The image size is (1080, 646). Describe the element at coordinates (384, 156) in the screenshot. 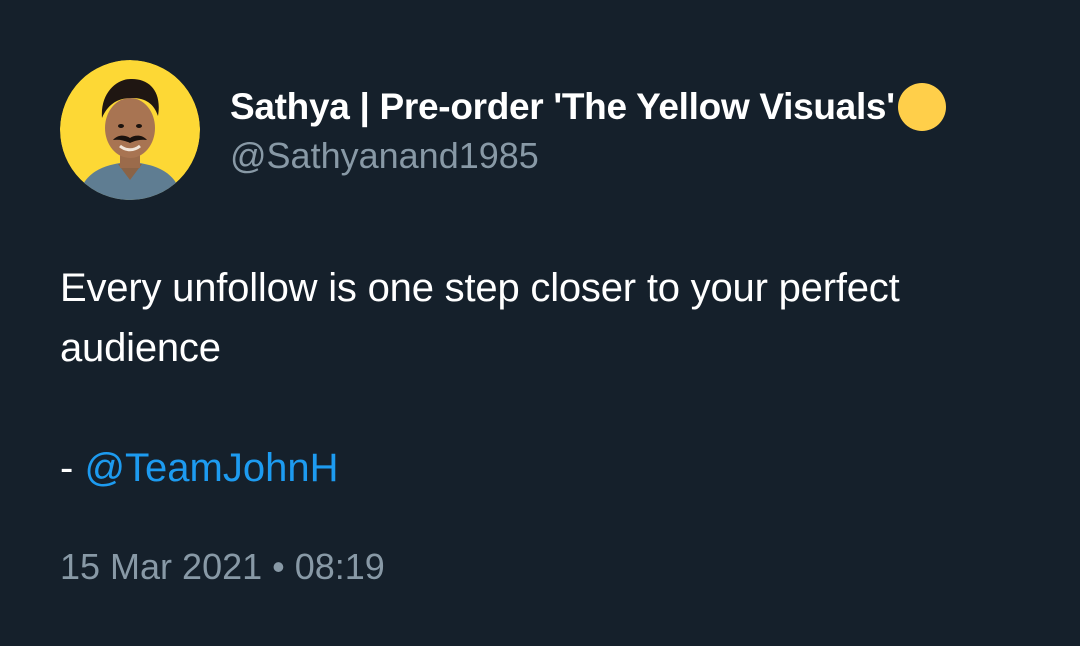

I see `user-handle: @Sathyanand1985` at that location.